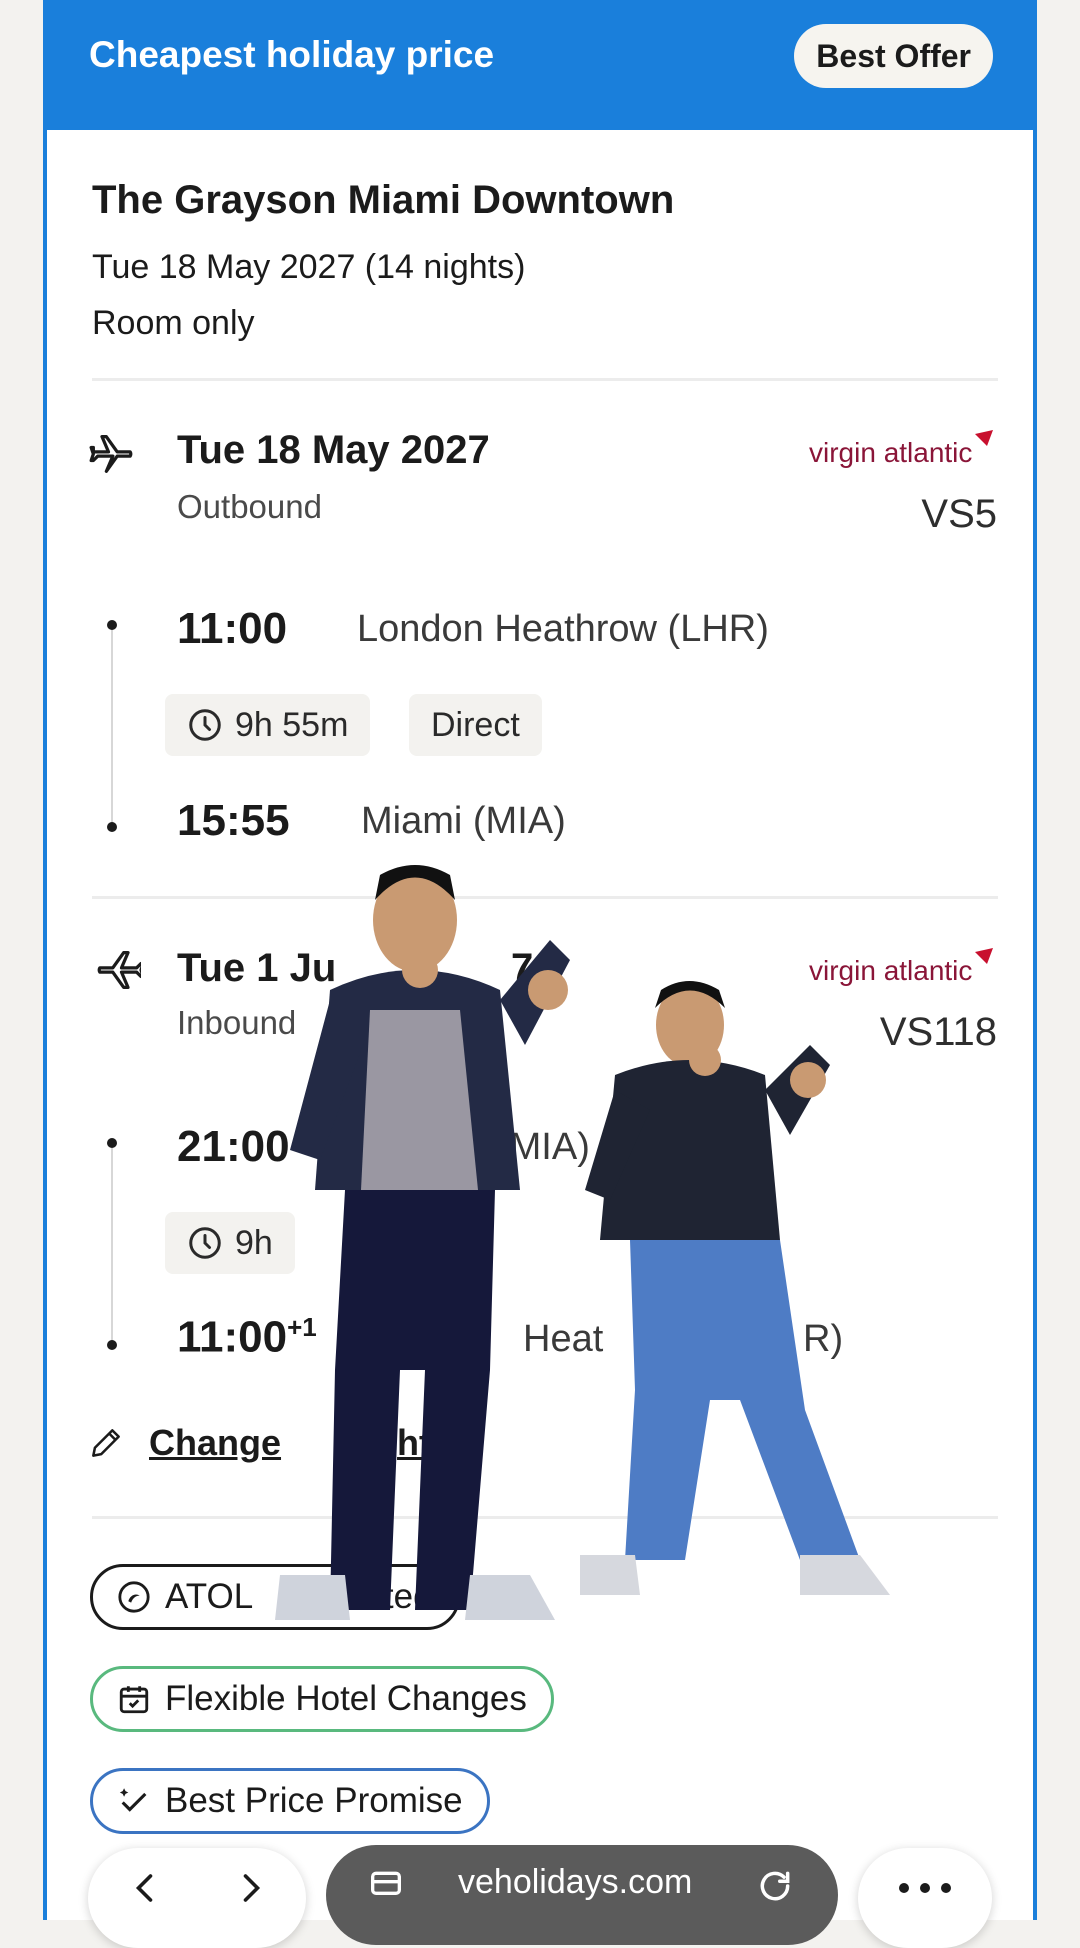 This screenshot has width=1080, height=1948. I want to click on svg-text: virgin atlantic, so click(890, 452).